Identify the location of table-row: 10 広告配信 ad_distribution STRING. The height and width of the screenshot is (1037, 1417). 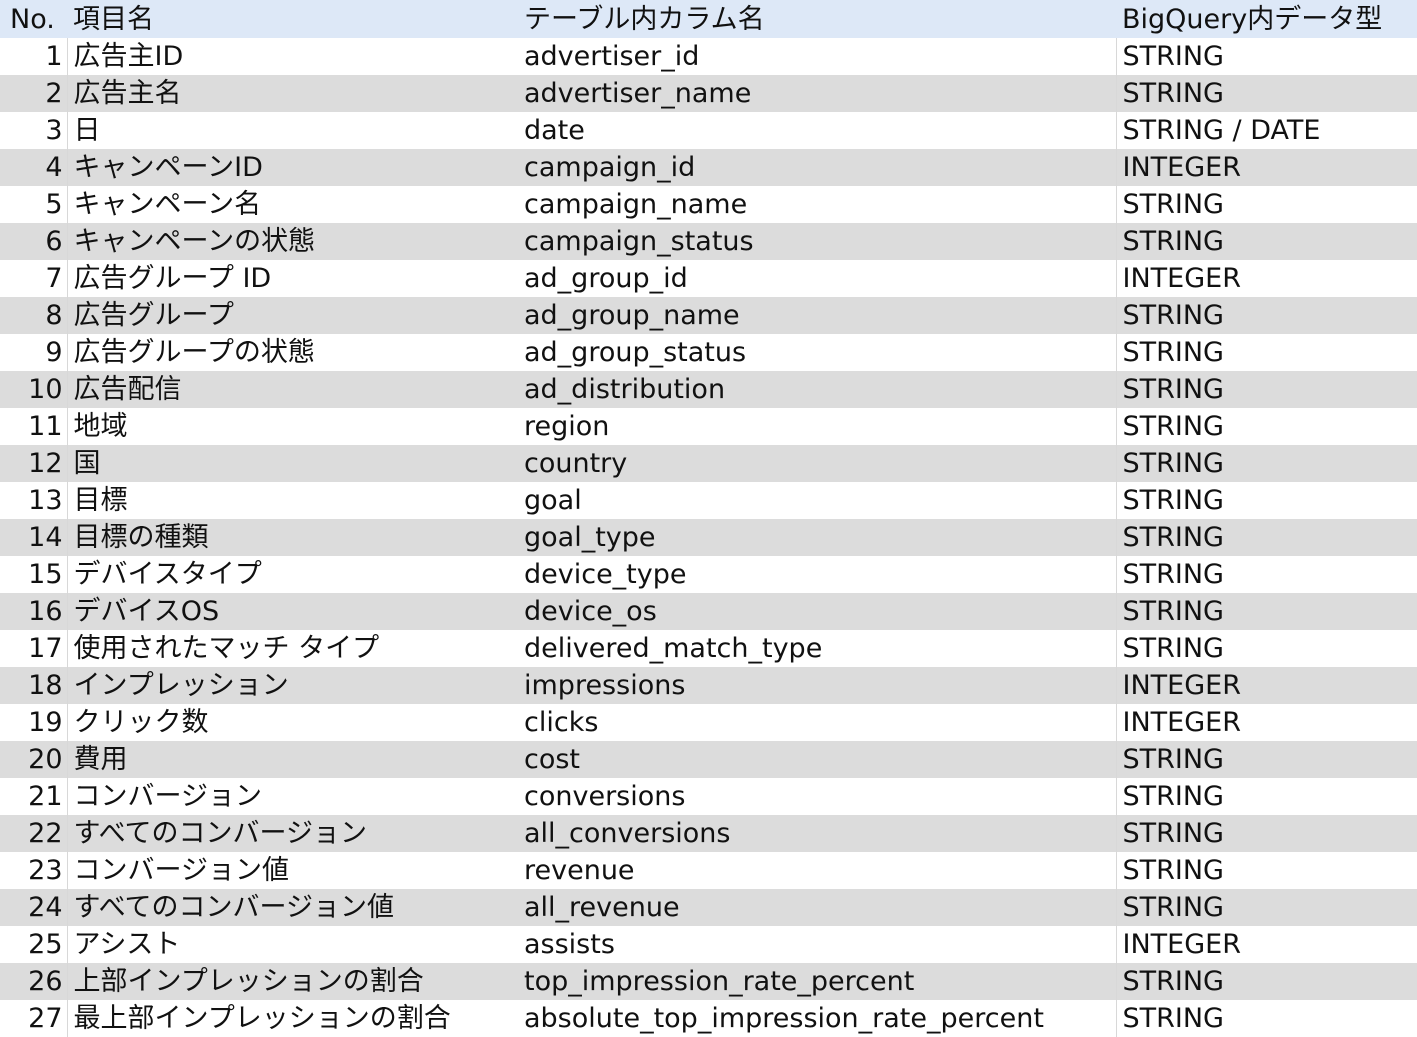
(708, 389).